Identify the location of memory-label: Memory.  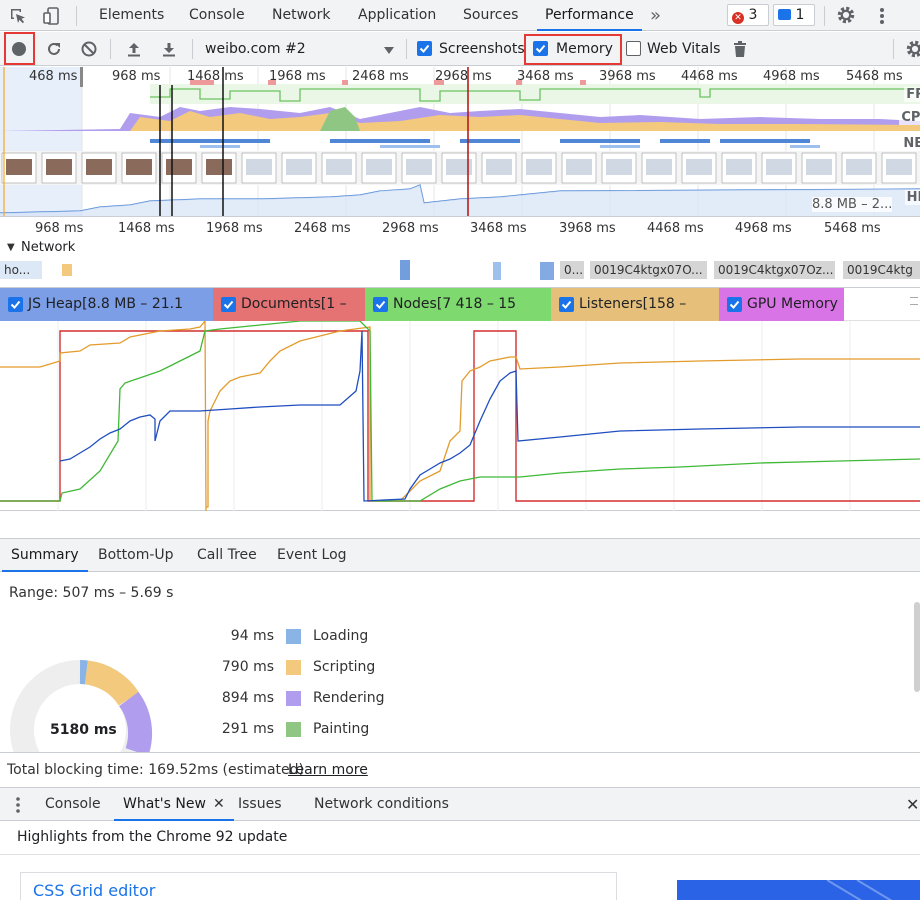
(584, 49).